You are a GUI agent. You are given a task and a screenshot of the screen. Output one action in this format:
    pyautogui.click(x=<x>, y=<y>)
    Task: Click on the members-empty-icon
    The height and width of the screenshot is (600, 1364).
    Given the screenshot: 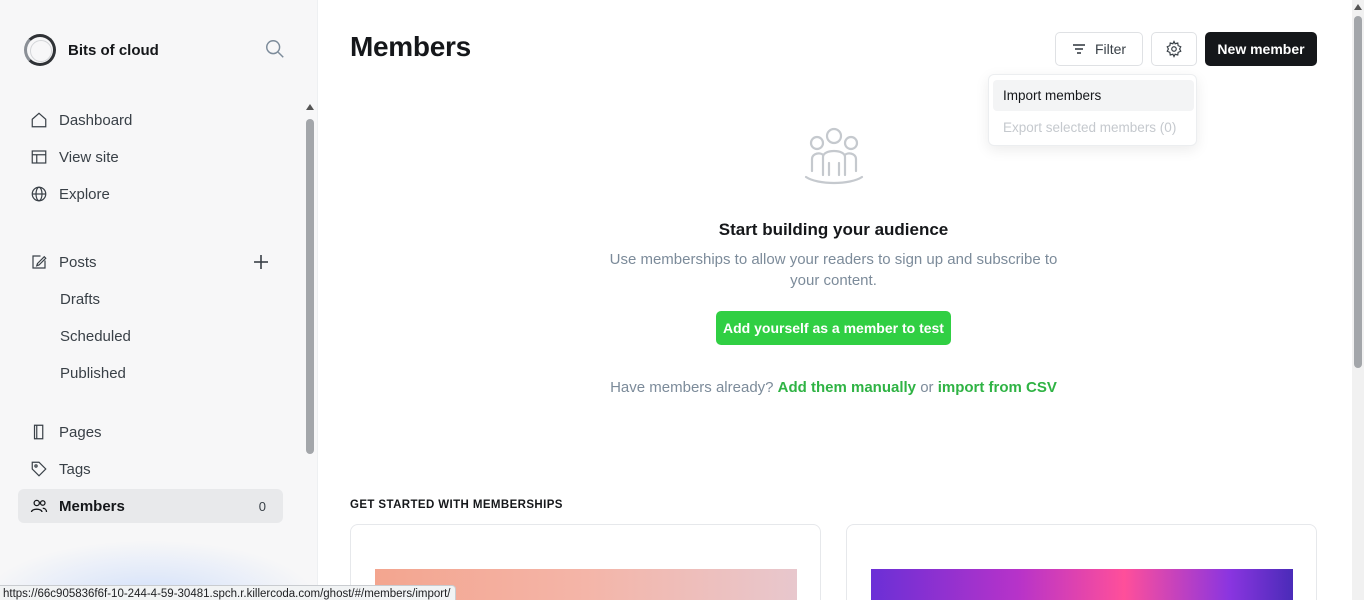 What is the action you would take?
    pyautogui.click(x=834, y=156)
    